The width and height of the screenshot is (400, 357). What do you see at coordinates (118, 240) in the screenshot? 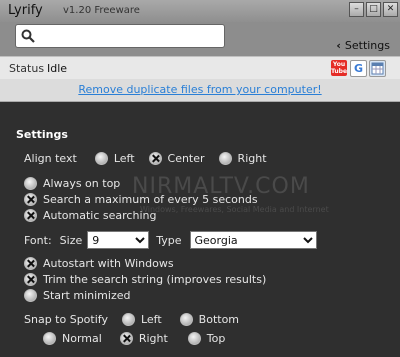
I see `font-size-select: 9` at bounding box center [118, 240].